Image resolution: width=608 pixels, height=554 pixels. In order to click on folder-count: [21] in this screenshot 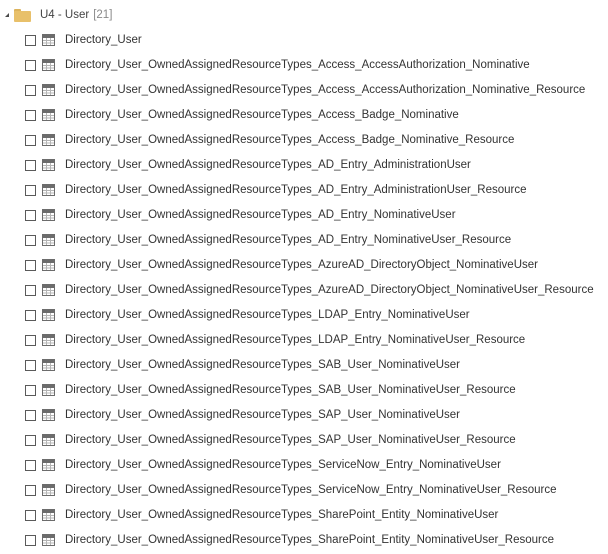, I will do `click(102, 15)`.